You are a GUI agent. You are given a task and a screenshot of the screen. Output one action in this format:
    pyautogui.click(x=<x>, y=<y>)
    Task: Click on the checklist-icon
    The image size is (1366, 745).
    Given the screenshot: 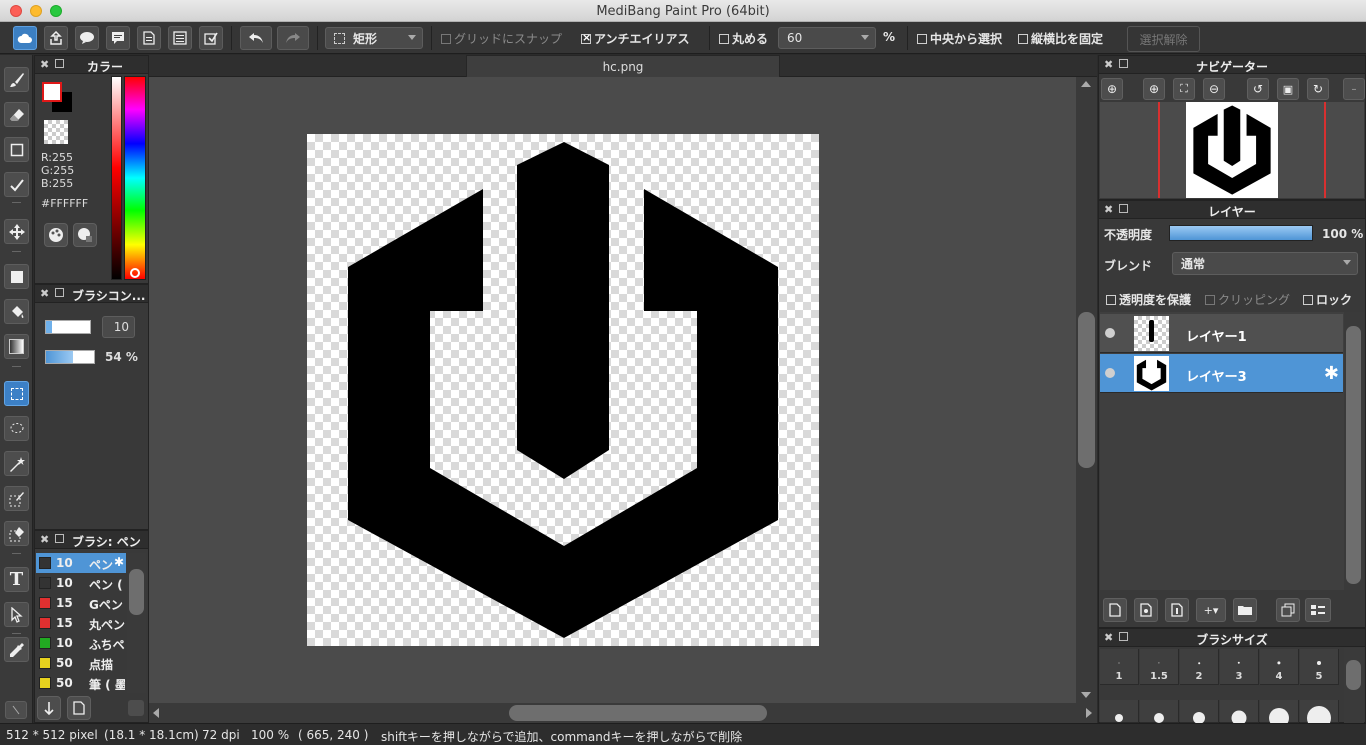 What is the action you would take?
    pyautogui.click(x=211, y=38)
    